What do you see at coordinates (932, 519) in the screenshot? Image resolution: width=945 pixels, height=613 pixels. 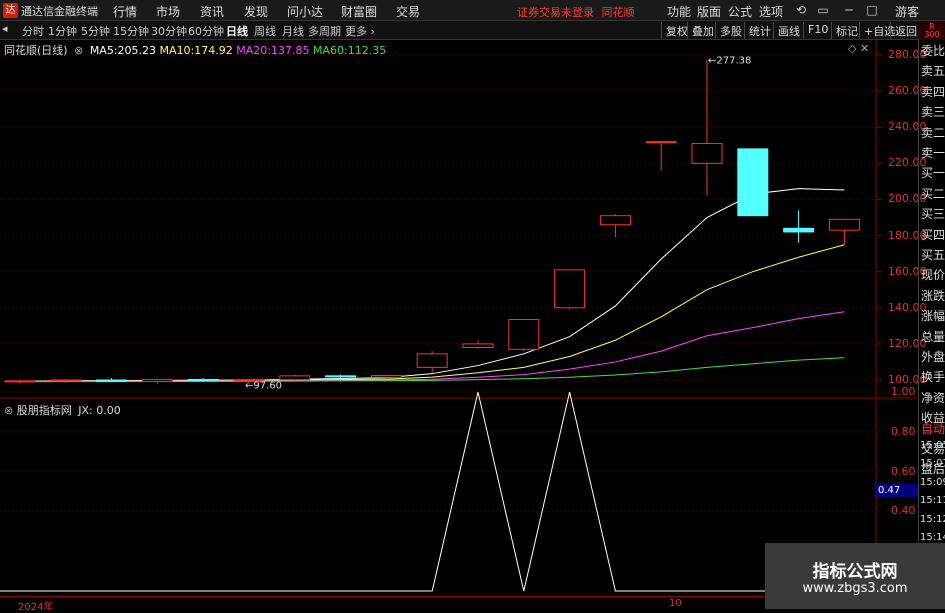 I see `side-time: 15:12` at bounding box center [932, 519].